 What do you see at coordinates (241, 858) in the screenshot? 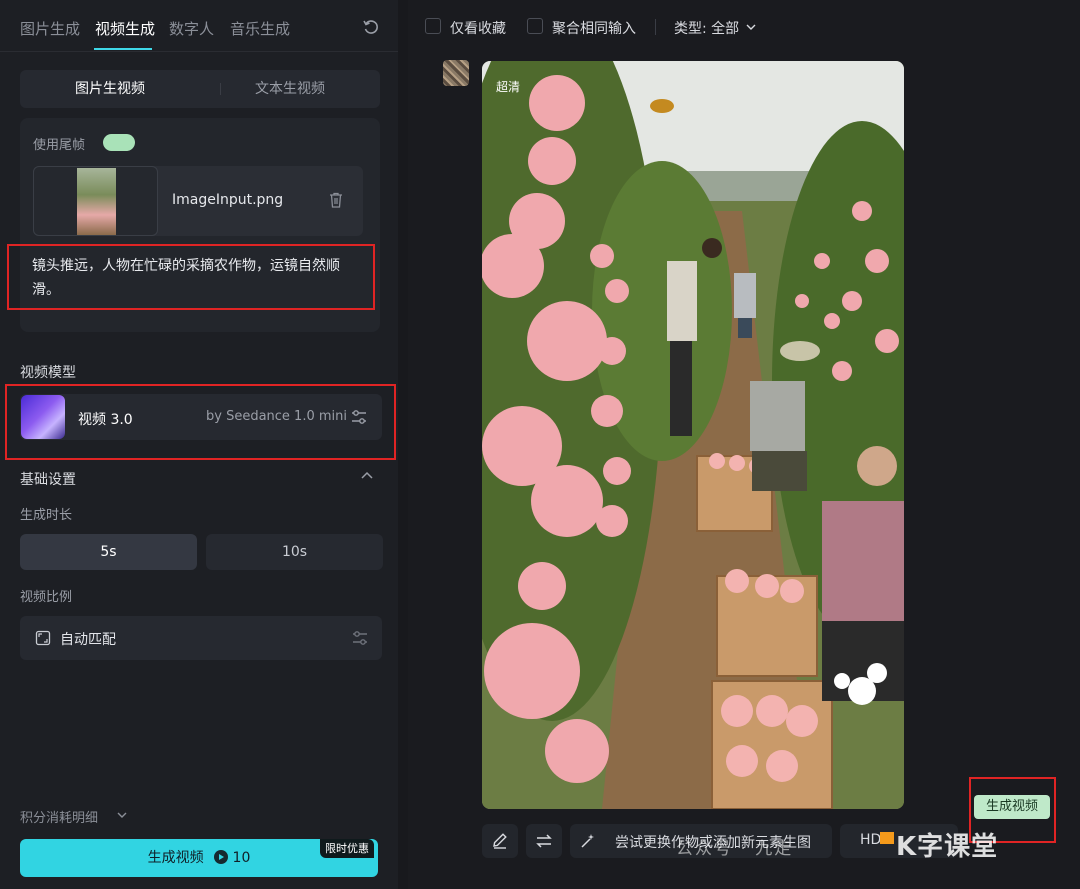
I see `generate-cost: 10` at bounding box center [241, 858].